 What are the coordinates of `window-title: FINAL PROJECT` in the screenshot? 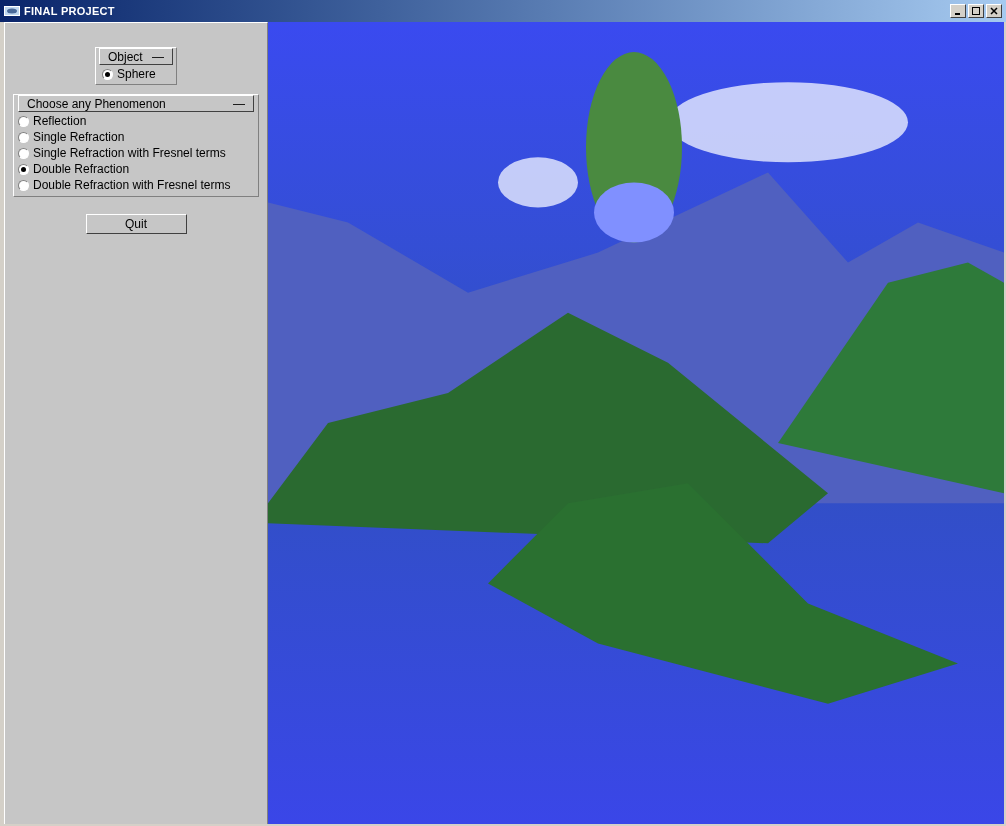 It's located at (69, 11).